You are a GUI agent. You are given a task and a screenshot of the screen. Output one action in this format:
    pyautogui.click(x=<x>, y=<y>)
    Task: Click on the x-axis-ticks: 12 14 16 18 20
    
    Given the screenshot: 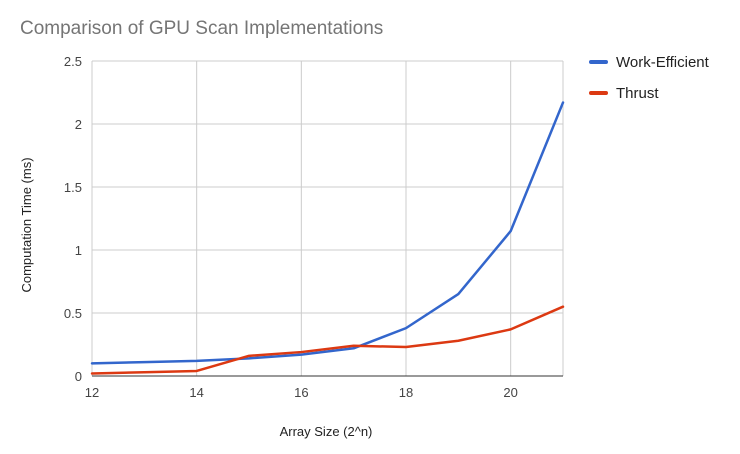 What is the action you would take?
    pyautogui.click(x=301, y=392)
    